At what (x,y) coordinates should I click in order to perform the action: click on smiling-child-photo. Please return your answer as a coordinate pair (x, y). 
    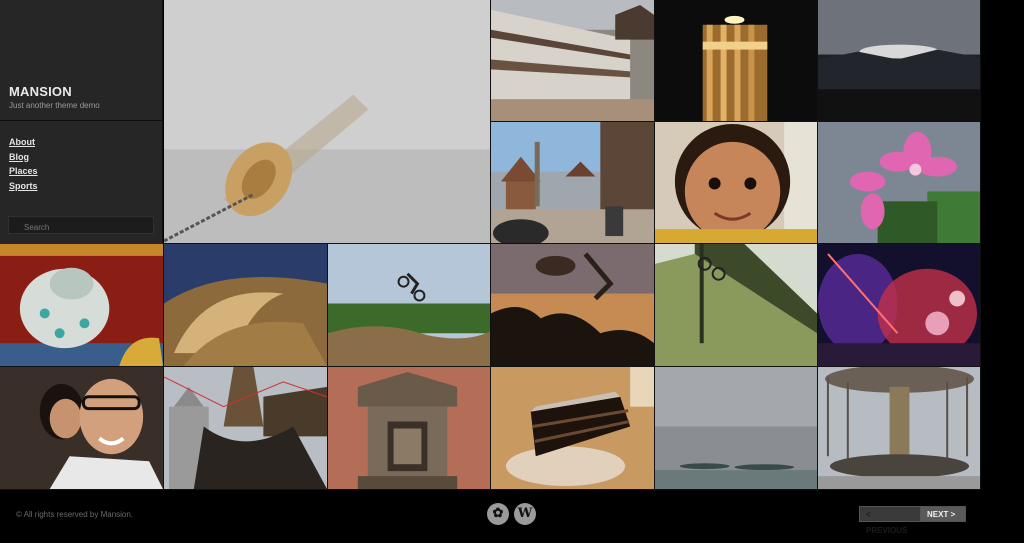
    Looking at the image, I should click on (736, 182).